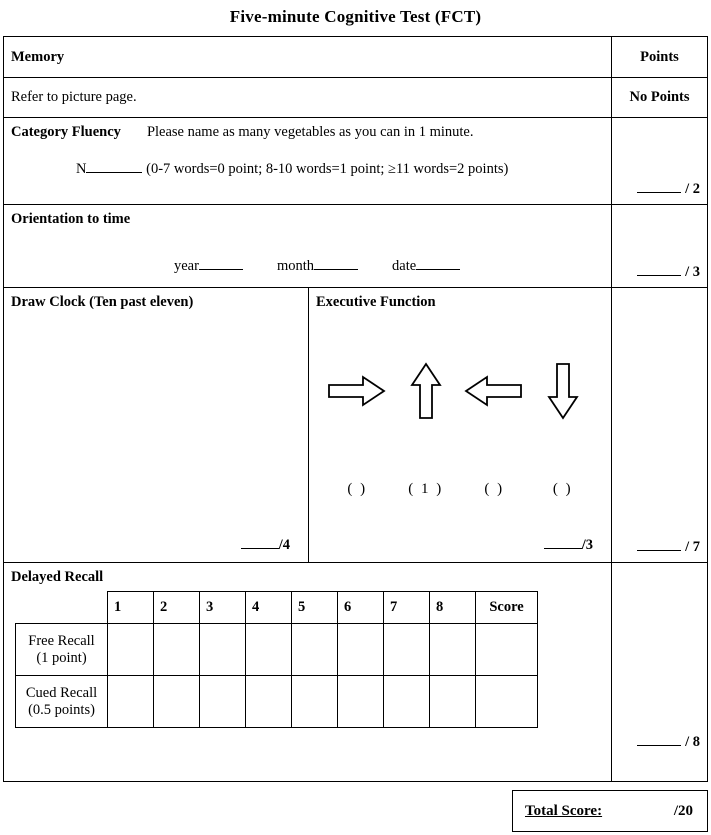 This screenshot has width=711, height=835. Describe the element at coordinates (506, 649) in the screenshot. I see `free-recall-score-cell` at that location.